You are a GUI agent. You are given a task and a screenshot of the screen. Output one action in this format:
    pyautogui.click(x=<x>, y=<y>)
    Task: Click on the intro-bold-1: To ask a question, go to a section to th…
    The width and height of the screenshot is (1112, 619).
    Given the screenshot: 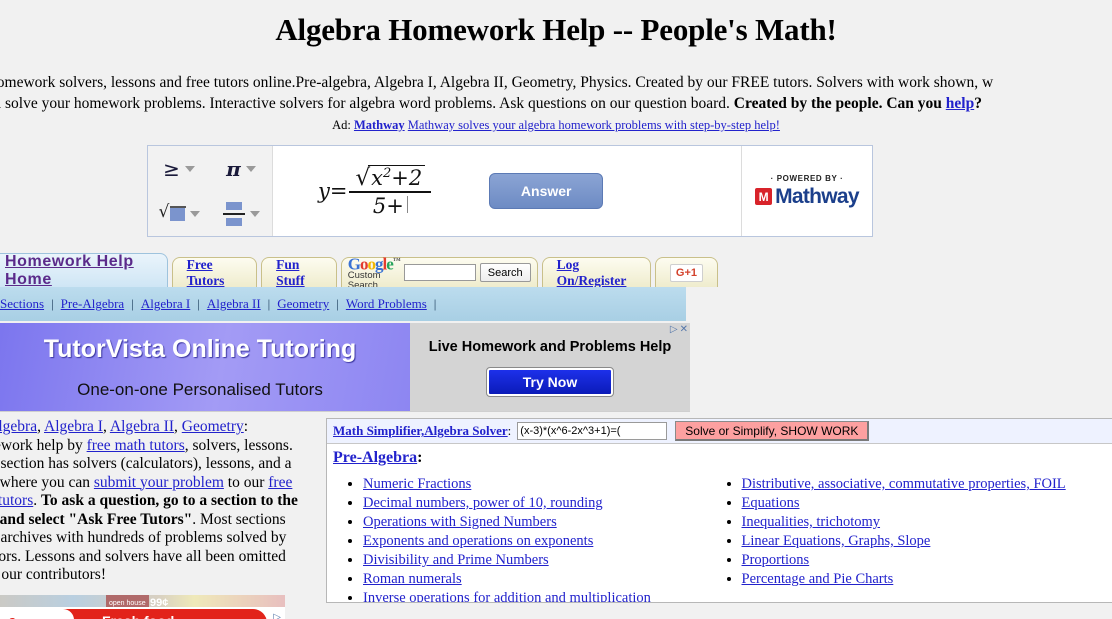 What is the action you would take?
    pyautogui.click(x=169, y=500)
    